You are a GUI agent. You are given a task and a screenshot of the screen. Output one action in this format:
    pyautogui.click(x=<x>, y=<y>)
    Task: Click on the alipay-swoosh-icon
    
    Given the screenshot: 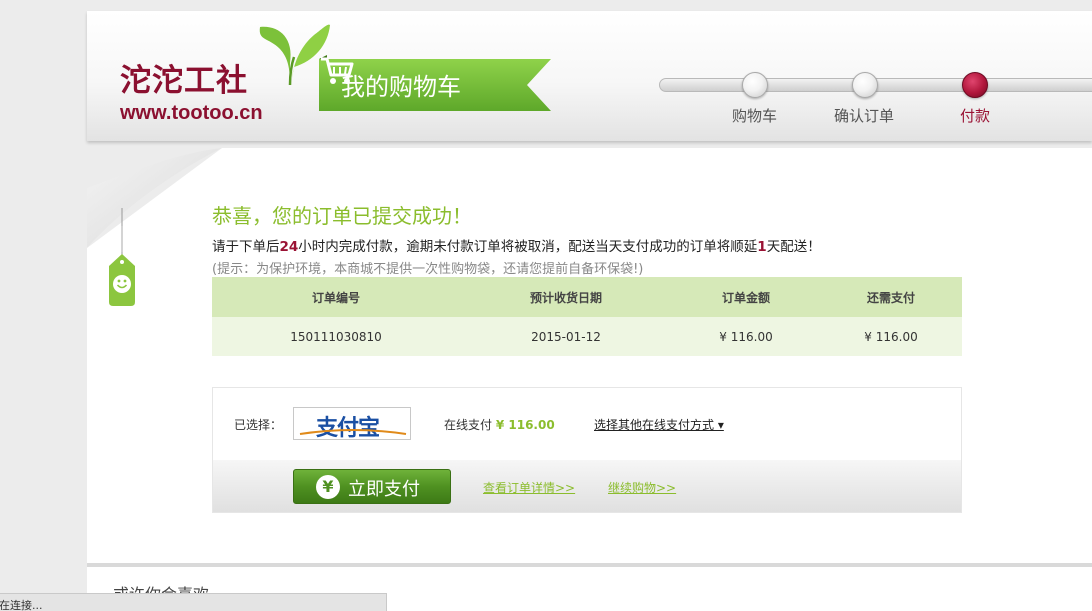 What is the action you would take?
    pyautogui.click(x=353, y=432)
    